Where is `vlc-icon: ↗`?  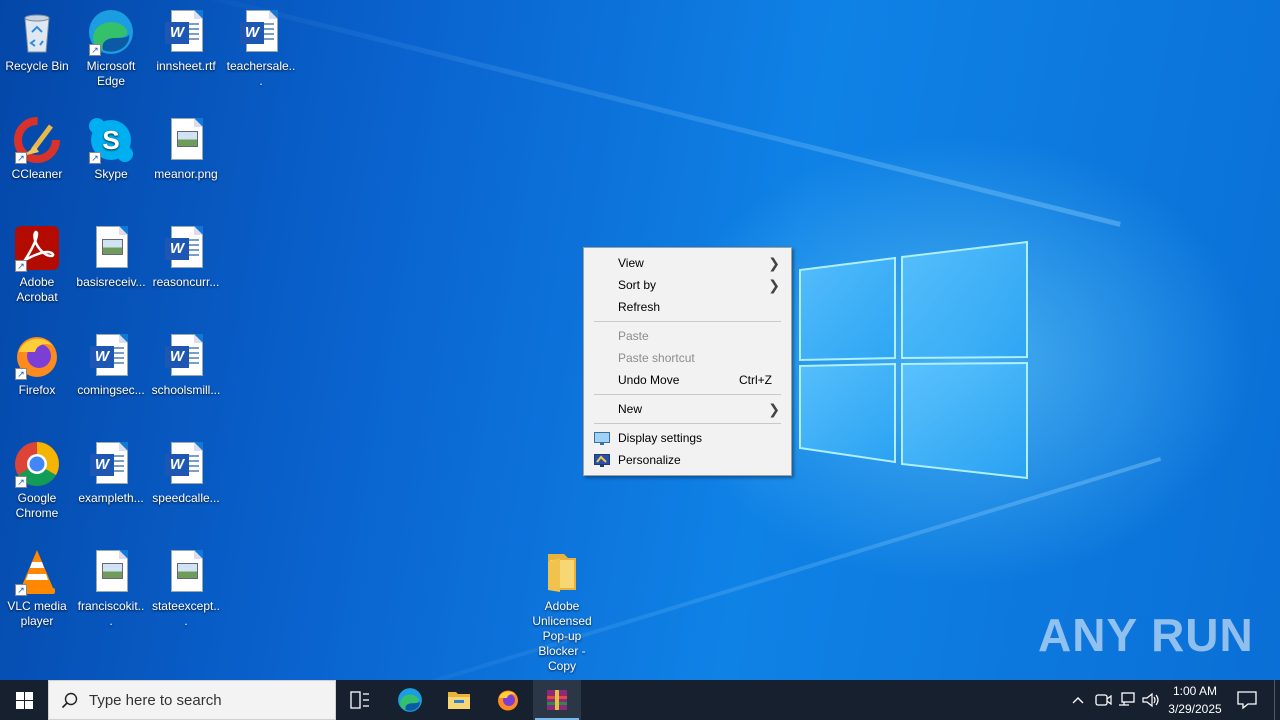 vlc-icon: ↗ is located at coordinates (37, 572).